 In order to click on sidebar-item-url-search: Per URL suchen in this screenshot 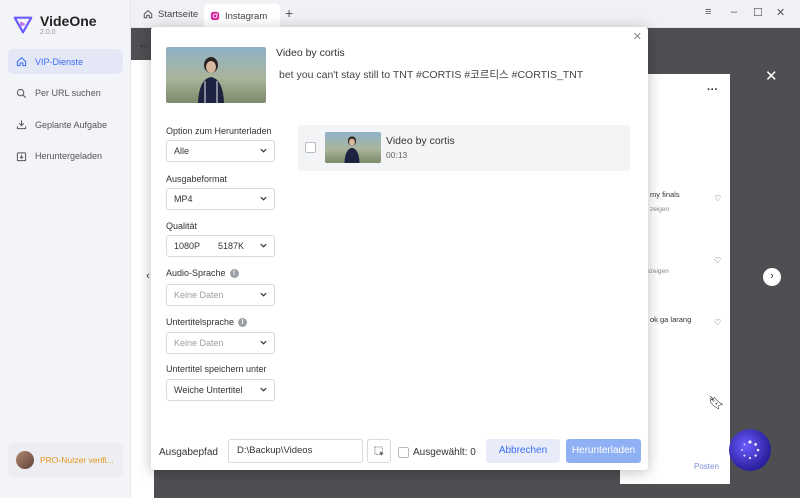, I will do `click(65, 93)`.